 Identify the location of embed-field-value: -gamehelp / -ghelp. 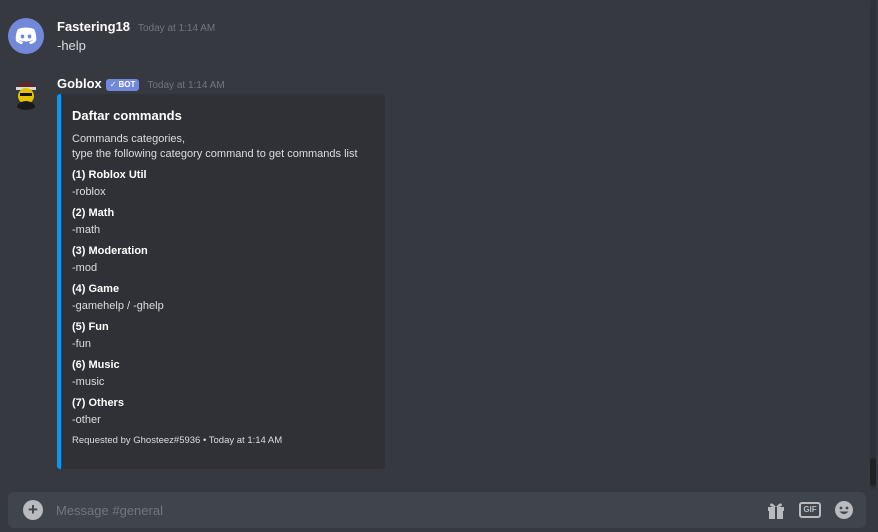
(118, 306).